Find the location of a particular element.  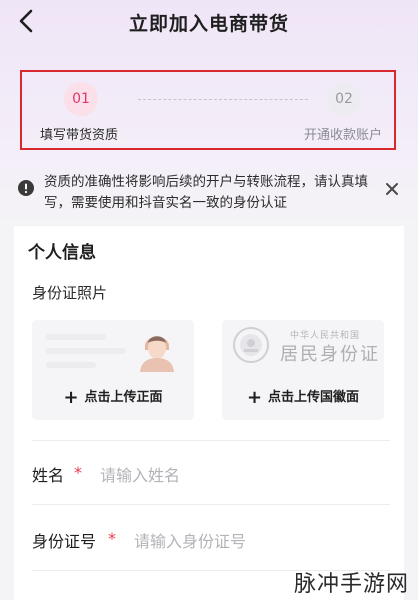

page-title: 立即加入电商带货 is located at coordinates (208, 24).